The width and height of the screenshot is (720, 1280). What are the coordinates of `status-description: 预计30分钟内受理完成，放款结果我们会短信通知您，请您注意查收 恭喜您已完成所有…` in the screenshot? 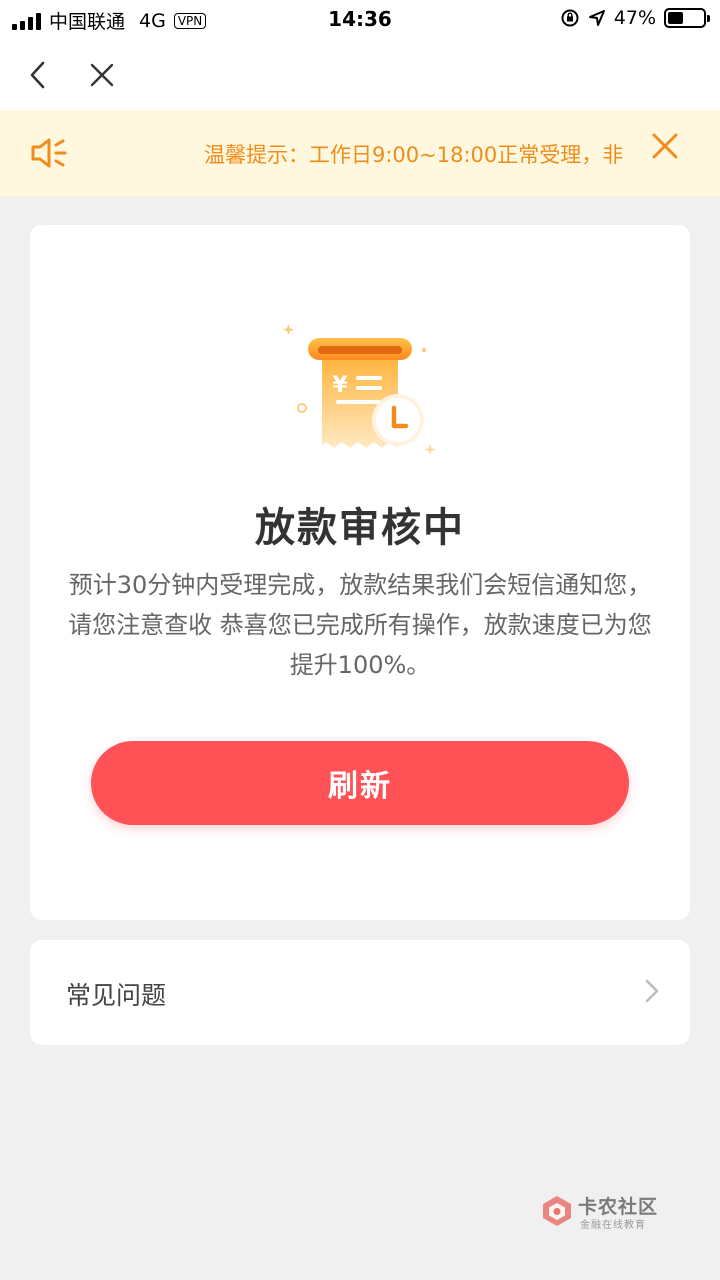 It's located at (360, 625).